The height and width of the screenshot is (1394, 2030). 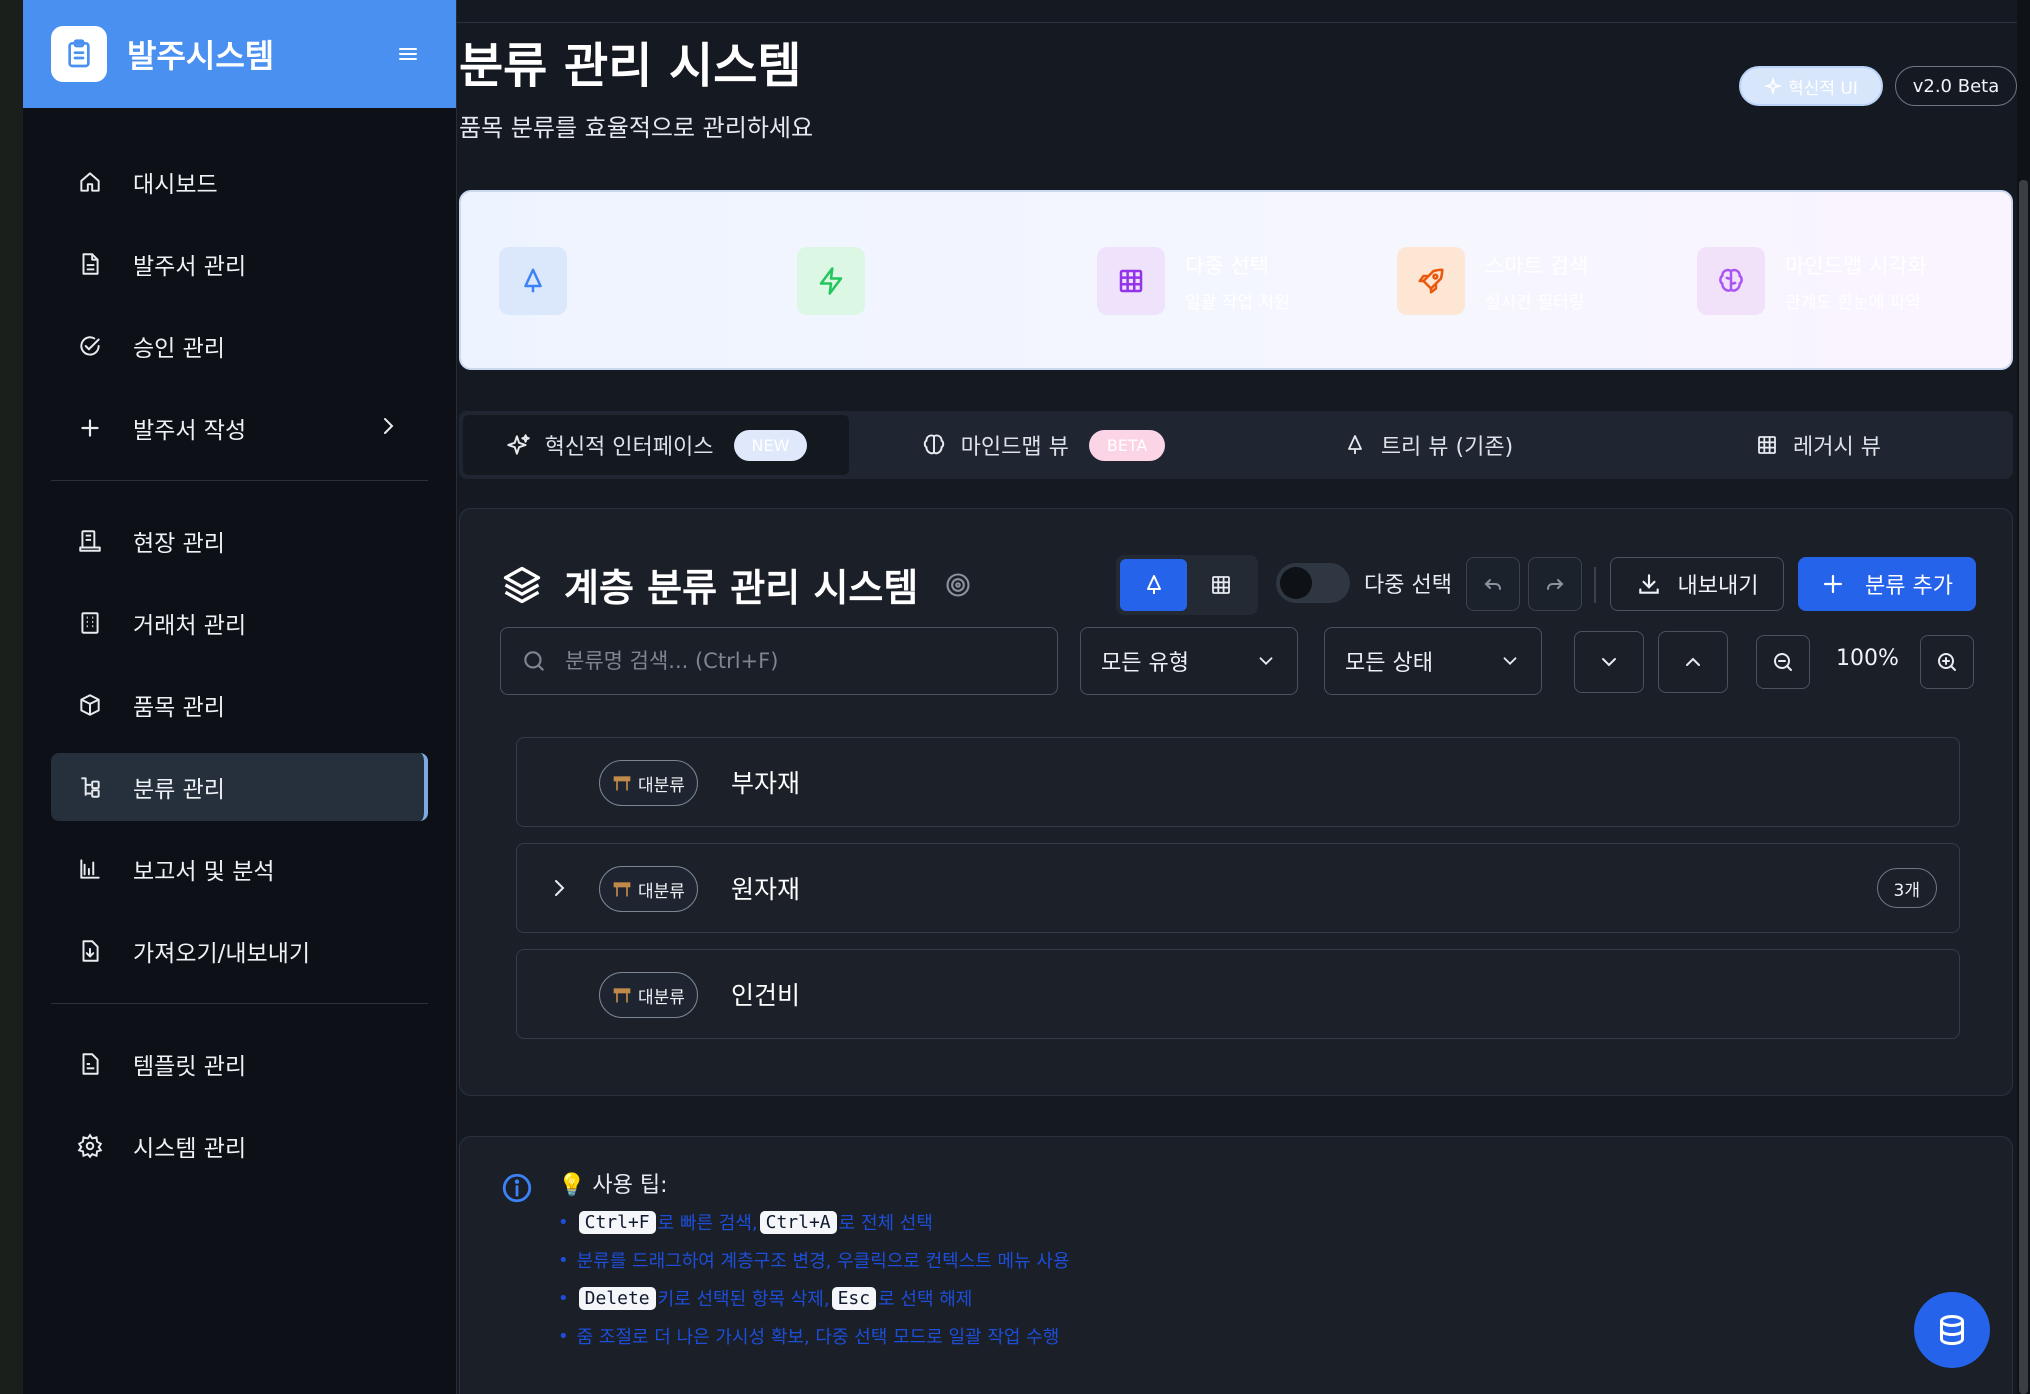 What do you see at coordinates (1227, 265) in the screenshot?
I see `feature-name: 다중 선택` at bounding box center [1227, 265].